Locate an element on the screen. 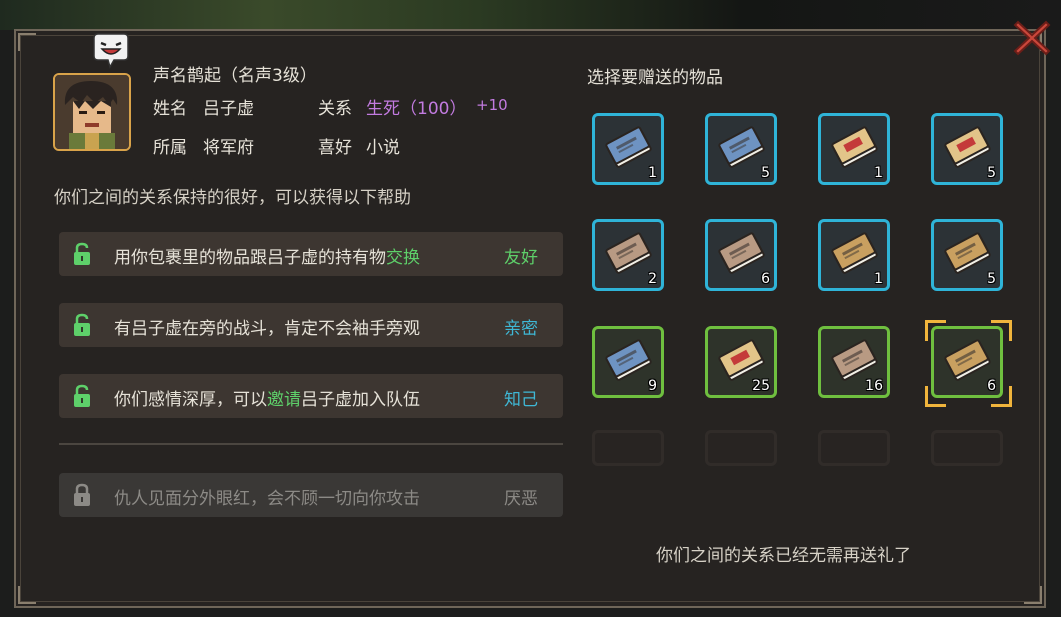 The width and height of the screenshot is (1061, 617). character-name: 吕子虚 is located at coordinates (228, 109).